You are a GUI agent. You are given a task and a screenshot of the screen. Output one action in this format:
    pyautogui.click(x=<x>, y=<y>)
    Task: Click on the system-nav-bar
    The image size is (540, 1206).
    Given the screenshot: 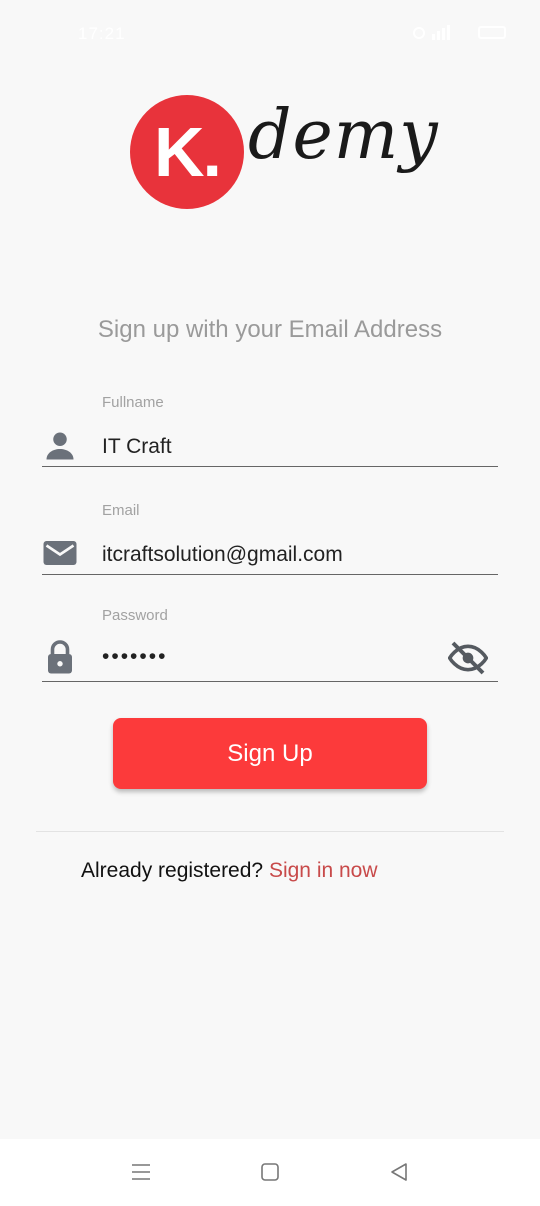 What is the action you would take?
    pyautogui.click(x=270, y=1172)
    